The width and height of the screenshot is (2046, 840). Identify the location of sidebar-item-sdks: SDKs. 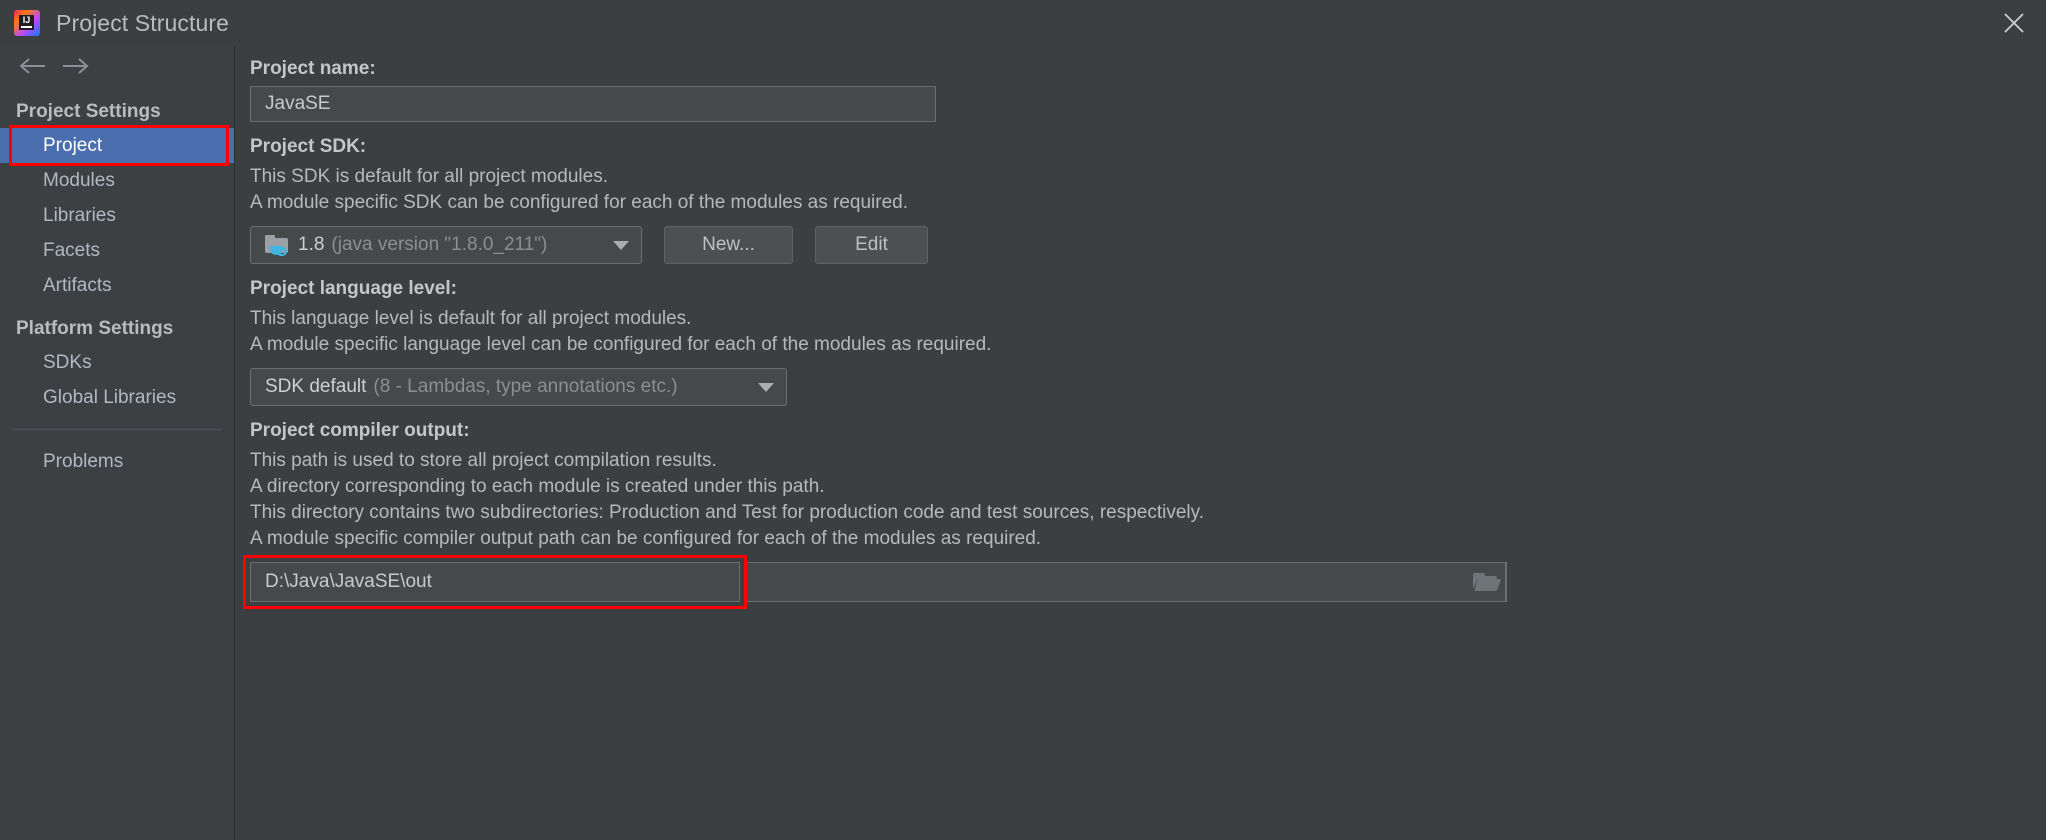
(117, 362).